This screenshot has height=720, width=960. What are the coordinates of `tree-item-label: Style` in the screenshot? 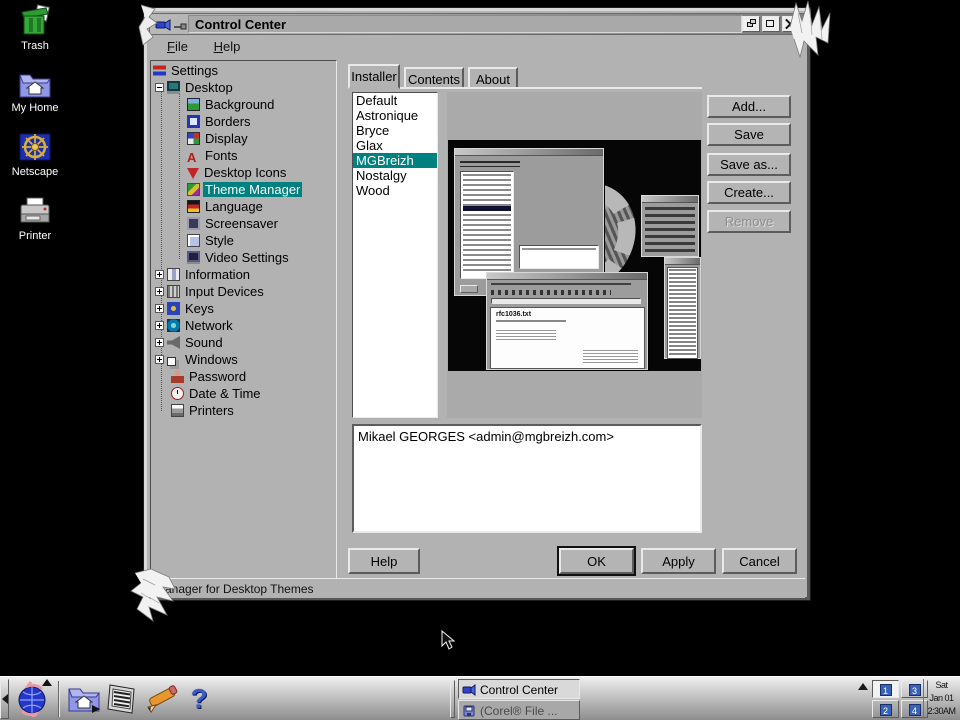 It's located at (219, 240).